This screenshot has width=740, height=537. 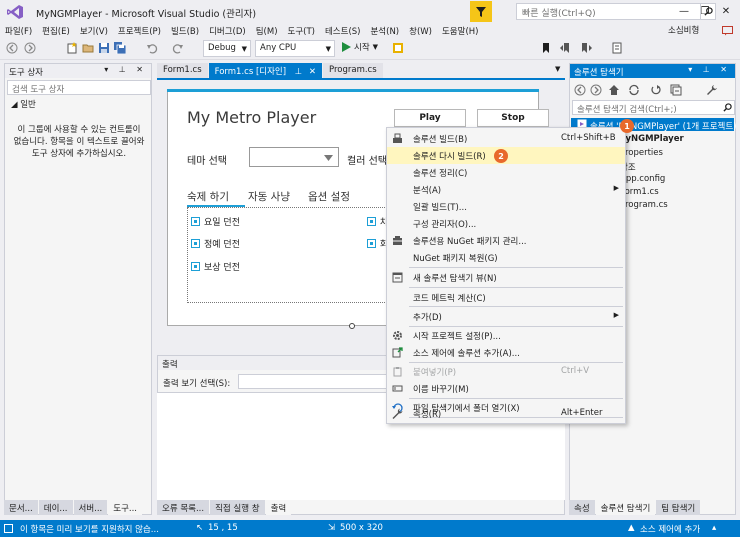 I want to click on menu-item-rebuild-solution: 솔루션 다시 빌드(R) 2, so click(x=506, y=155).